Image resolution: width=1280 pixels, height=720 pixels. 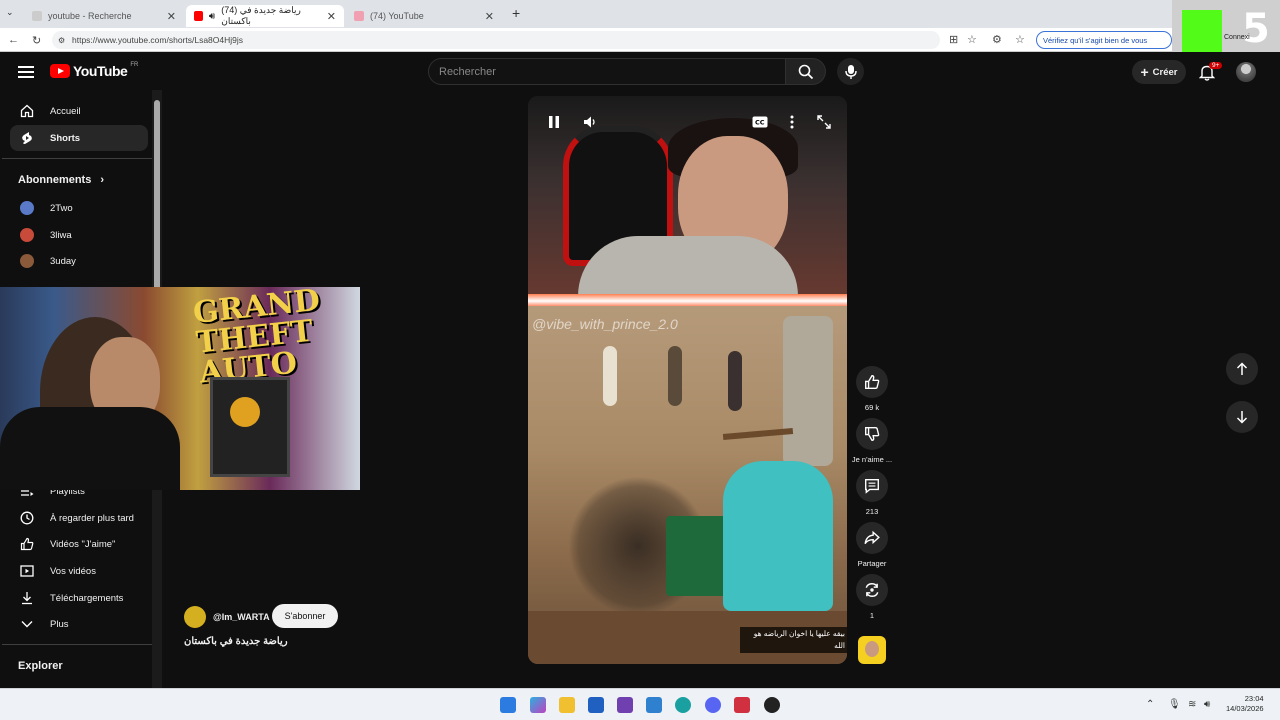 I want to click on previous-short-button, so click(x=1242, y=369).